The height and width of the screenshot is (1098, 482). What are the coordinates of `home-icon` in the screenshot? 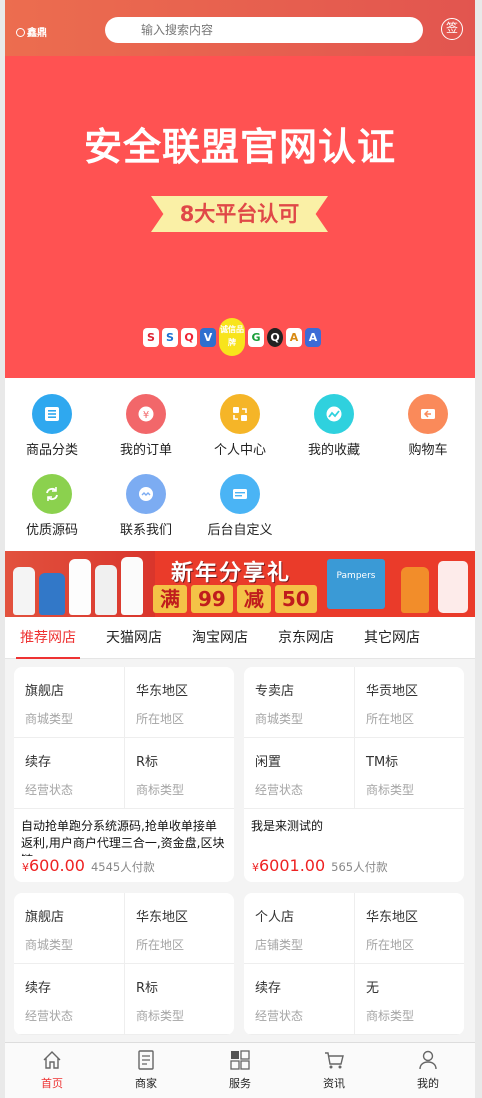 It's located at (52, 1060).